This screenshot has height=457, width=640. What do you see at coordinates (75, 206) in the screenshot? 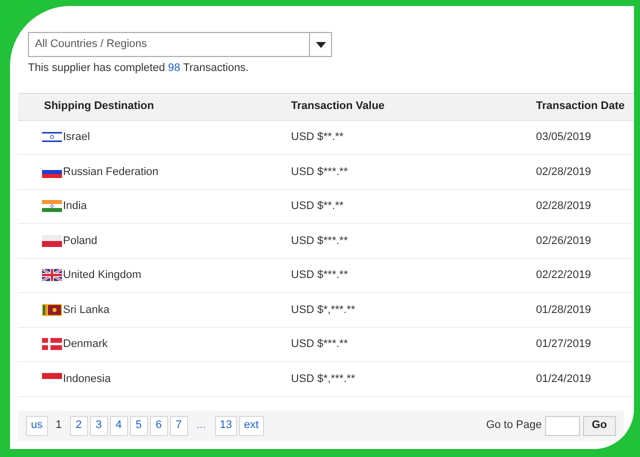
I see `table-cell-text: India` at bounding box center [75, 206].